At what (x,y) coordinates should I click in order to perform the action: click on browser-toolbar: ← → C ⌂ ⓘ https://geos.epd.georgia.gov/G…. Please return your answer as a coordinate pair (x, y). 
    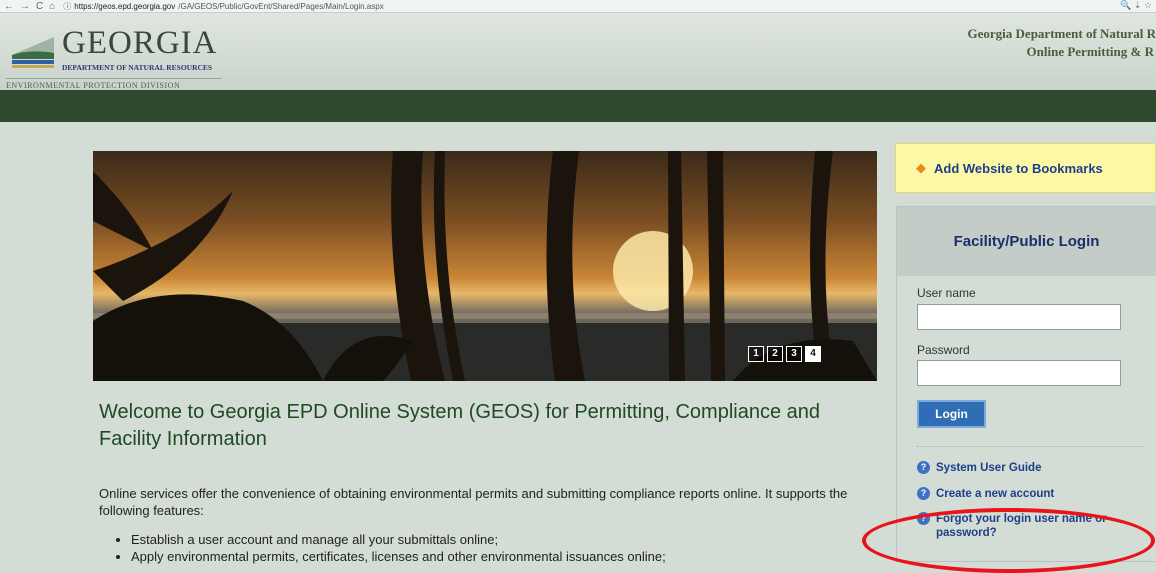
    Looking at the image, I should click on (578, 6).